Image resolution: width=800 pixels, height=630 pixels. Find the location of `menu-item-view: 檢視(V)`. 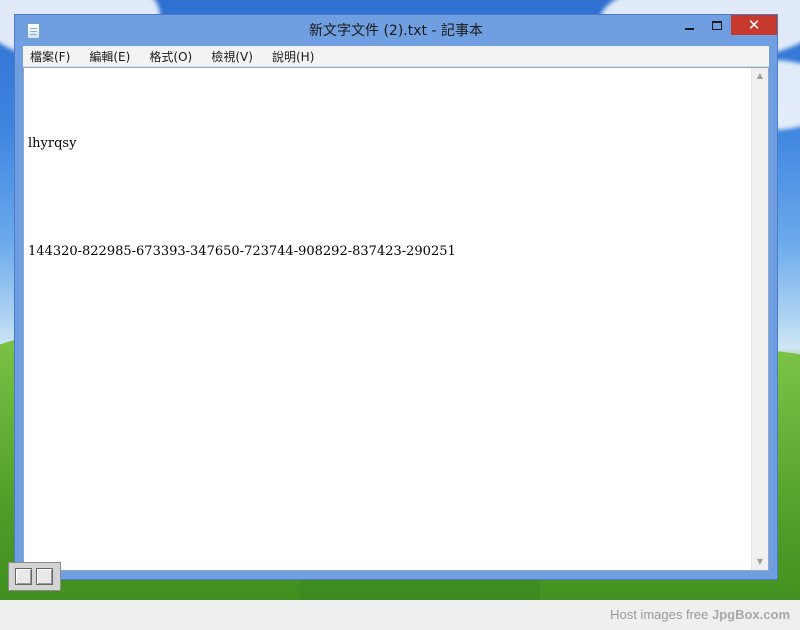

menu-item-view: 檢視(V) is located at coordinates (232, 57).